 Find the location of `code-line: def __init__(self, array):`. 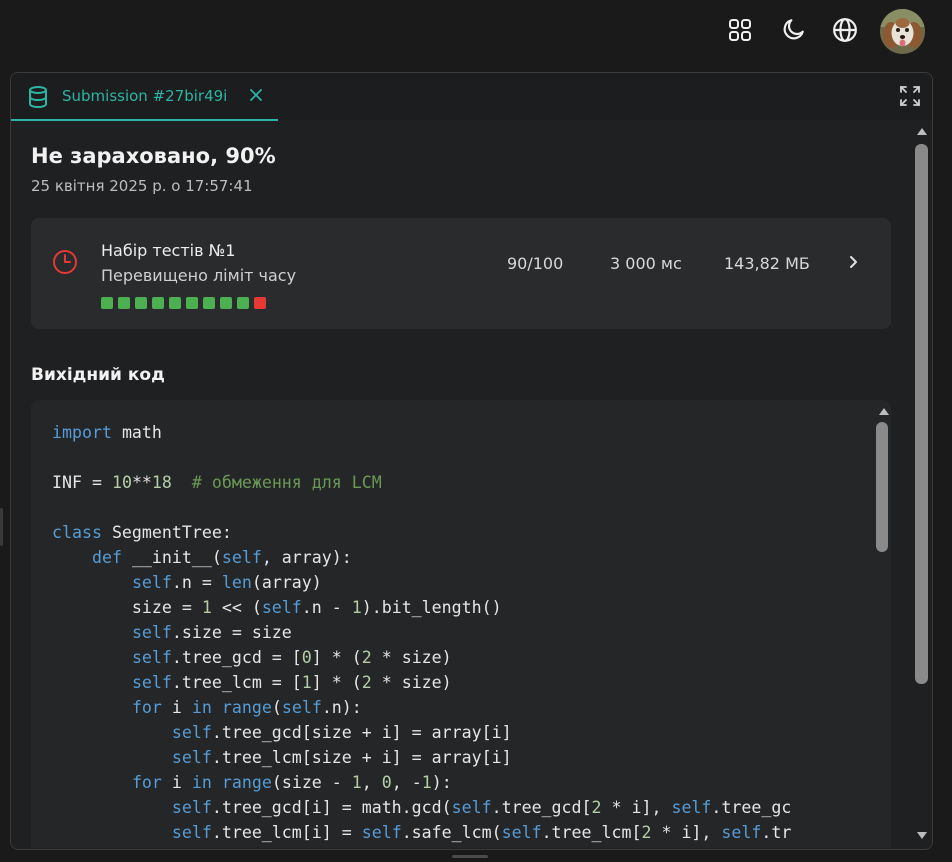

code-line: def __init__(self, array): is located at coordinates (221, 557).